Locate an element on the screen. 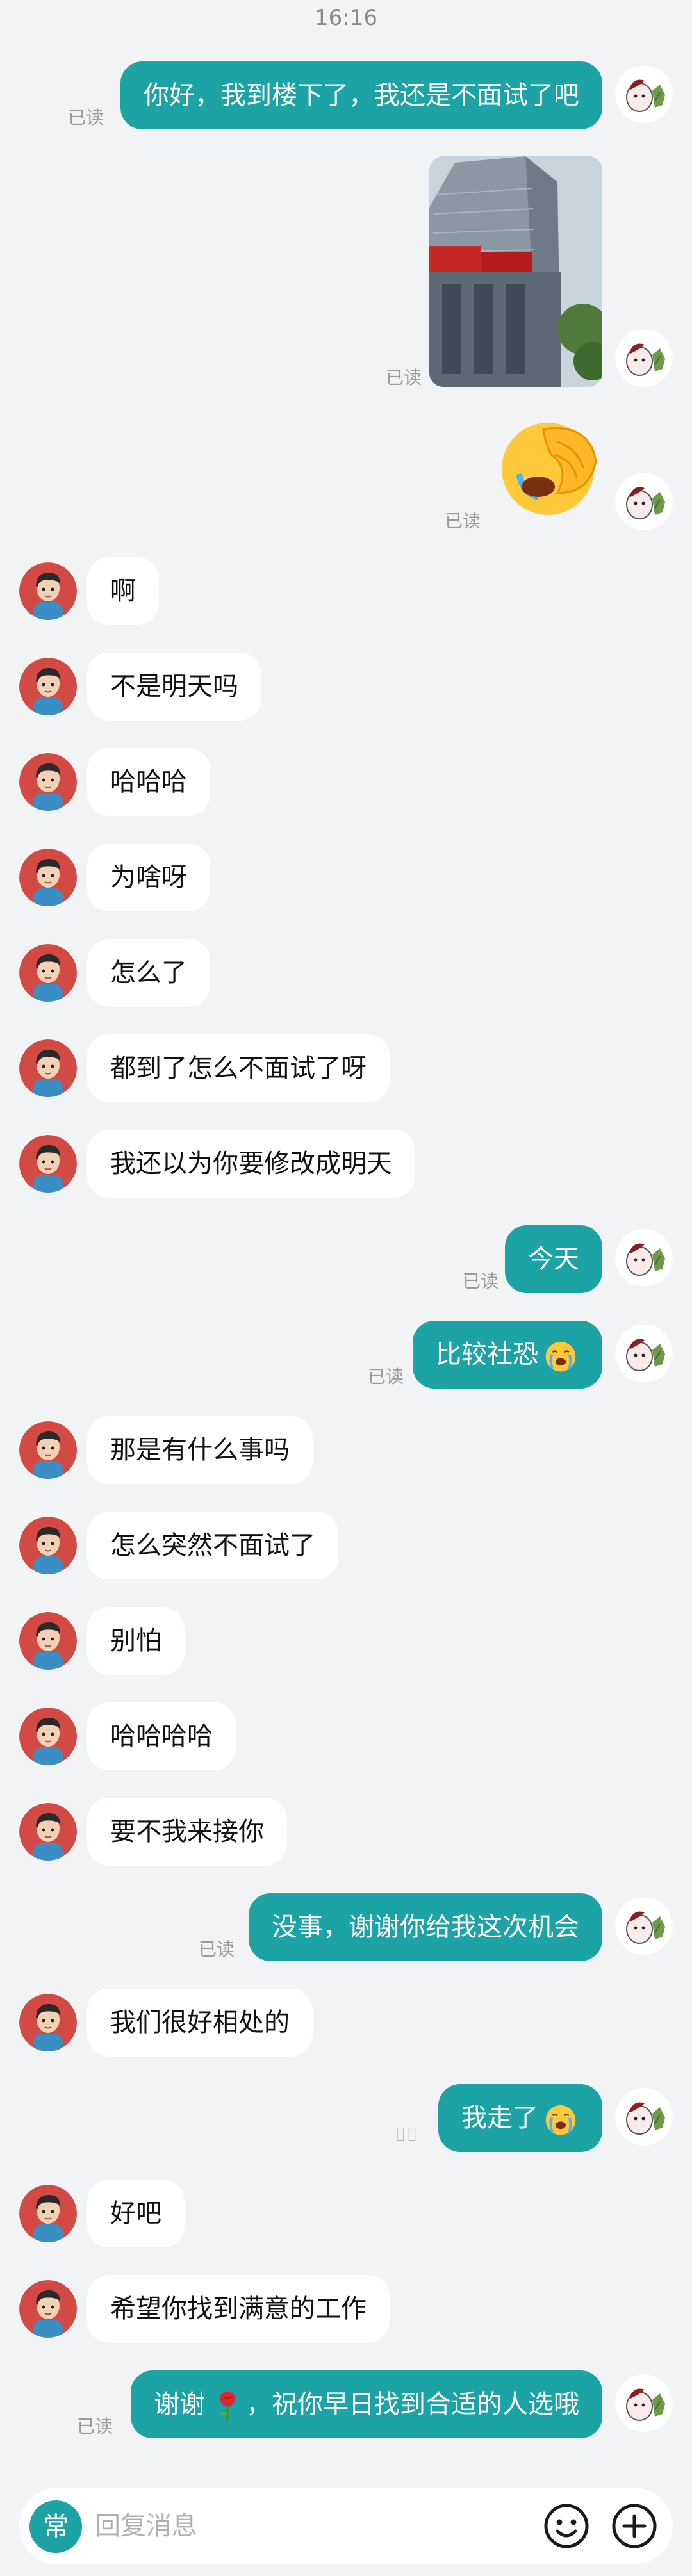  message-bubble: 都到了怎么不面试了呀 is located at coordinates (238, 1068).